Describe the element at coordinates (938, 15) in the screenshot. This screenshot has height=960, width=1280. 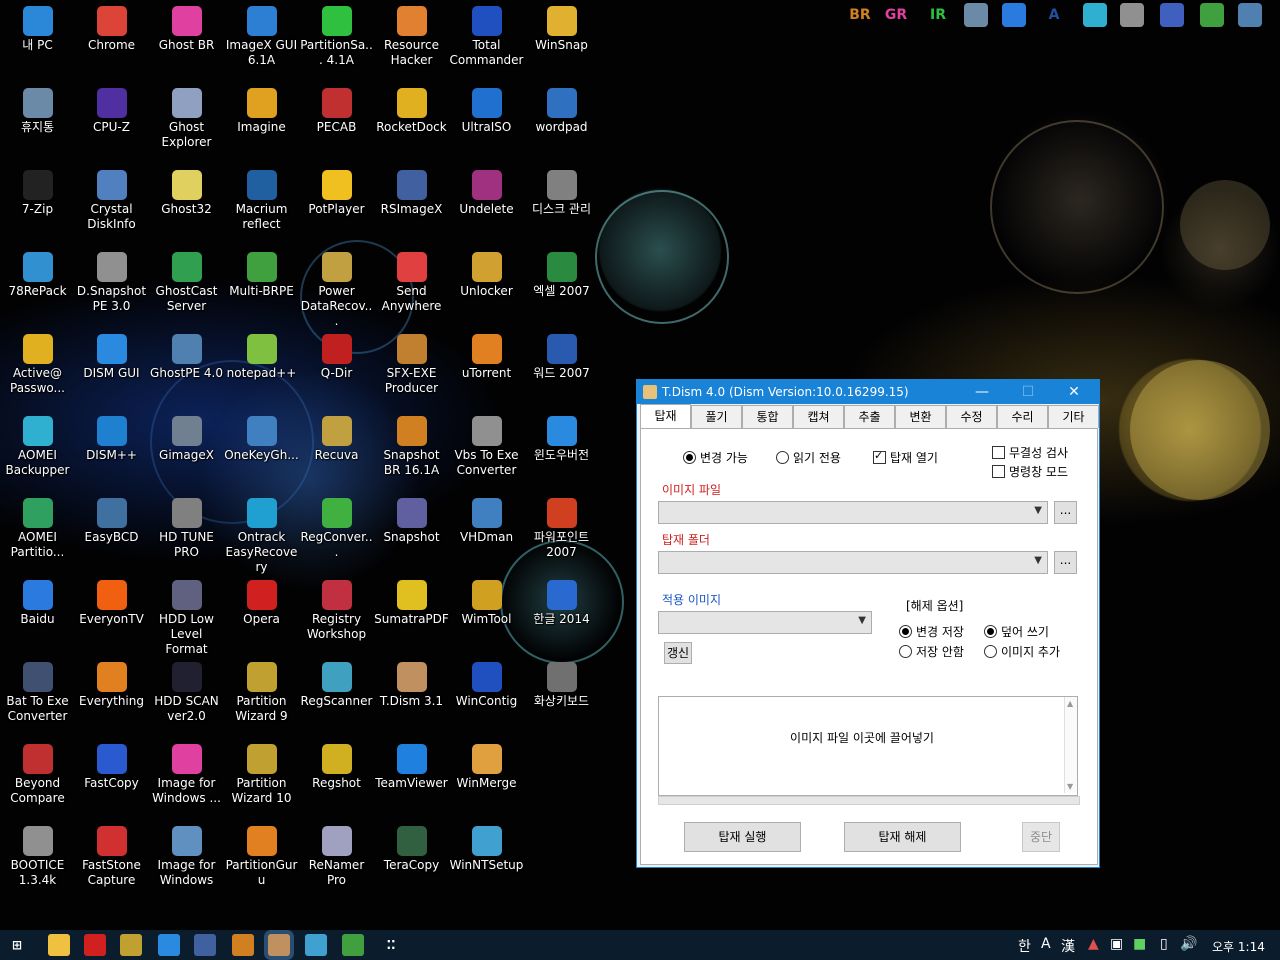
I see `image-for-windows-icon: IR` at that location.